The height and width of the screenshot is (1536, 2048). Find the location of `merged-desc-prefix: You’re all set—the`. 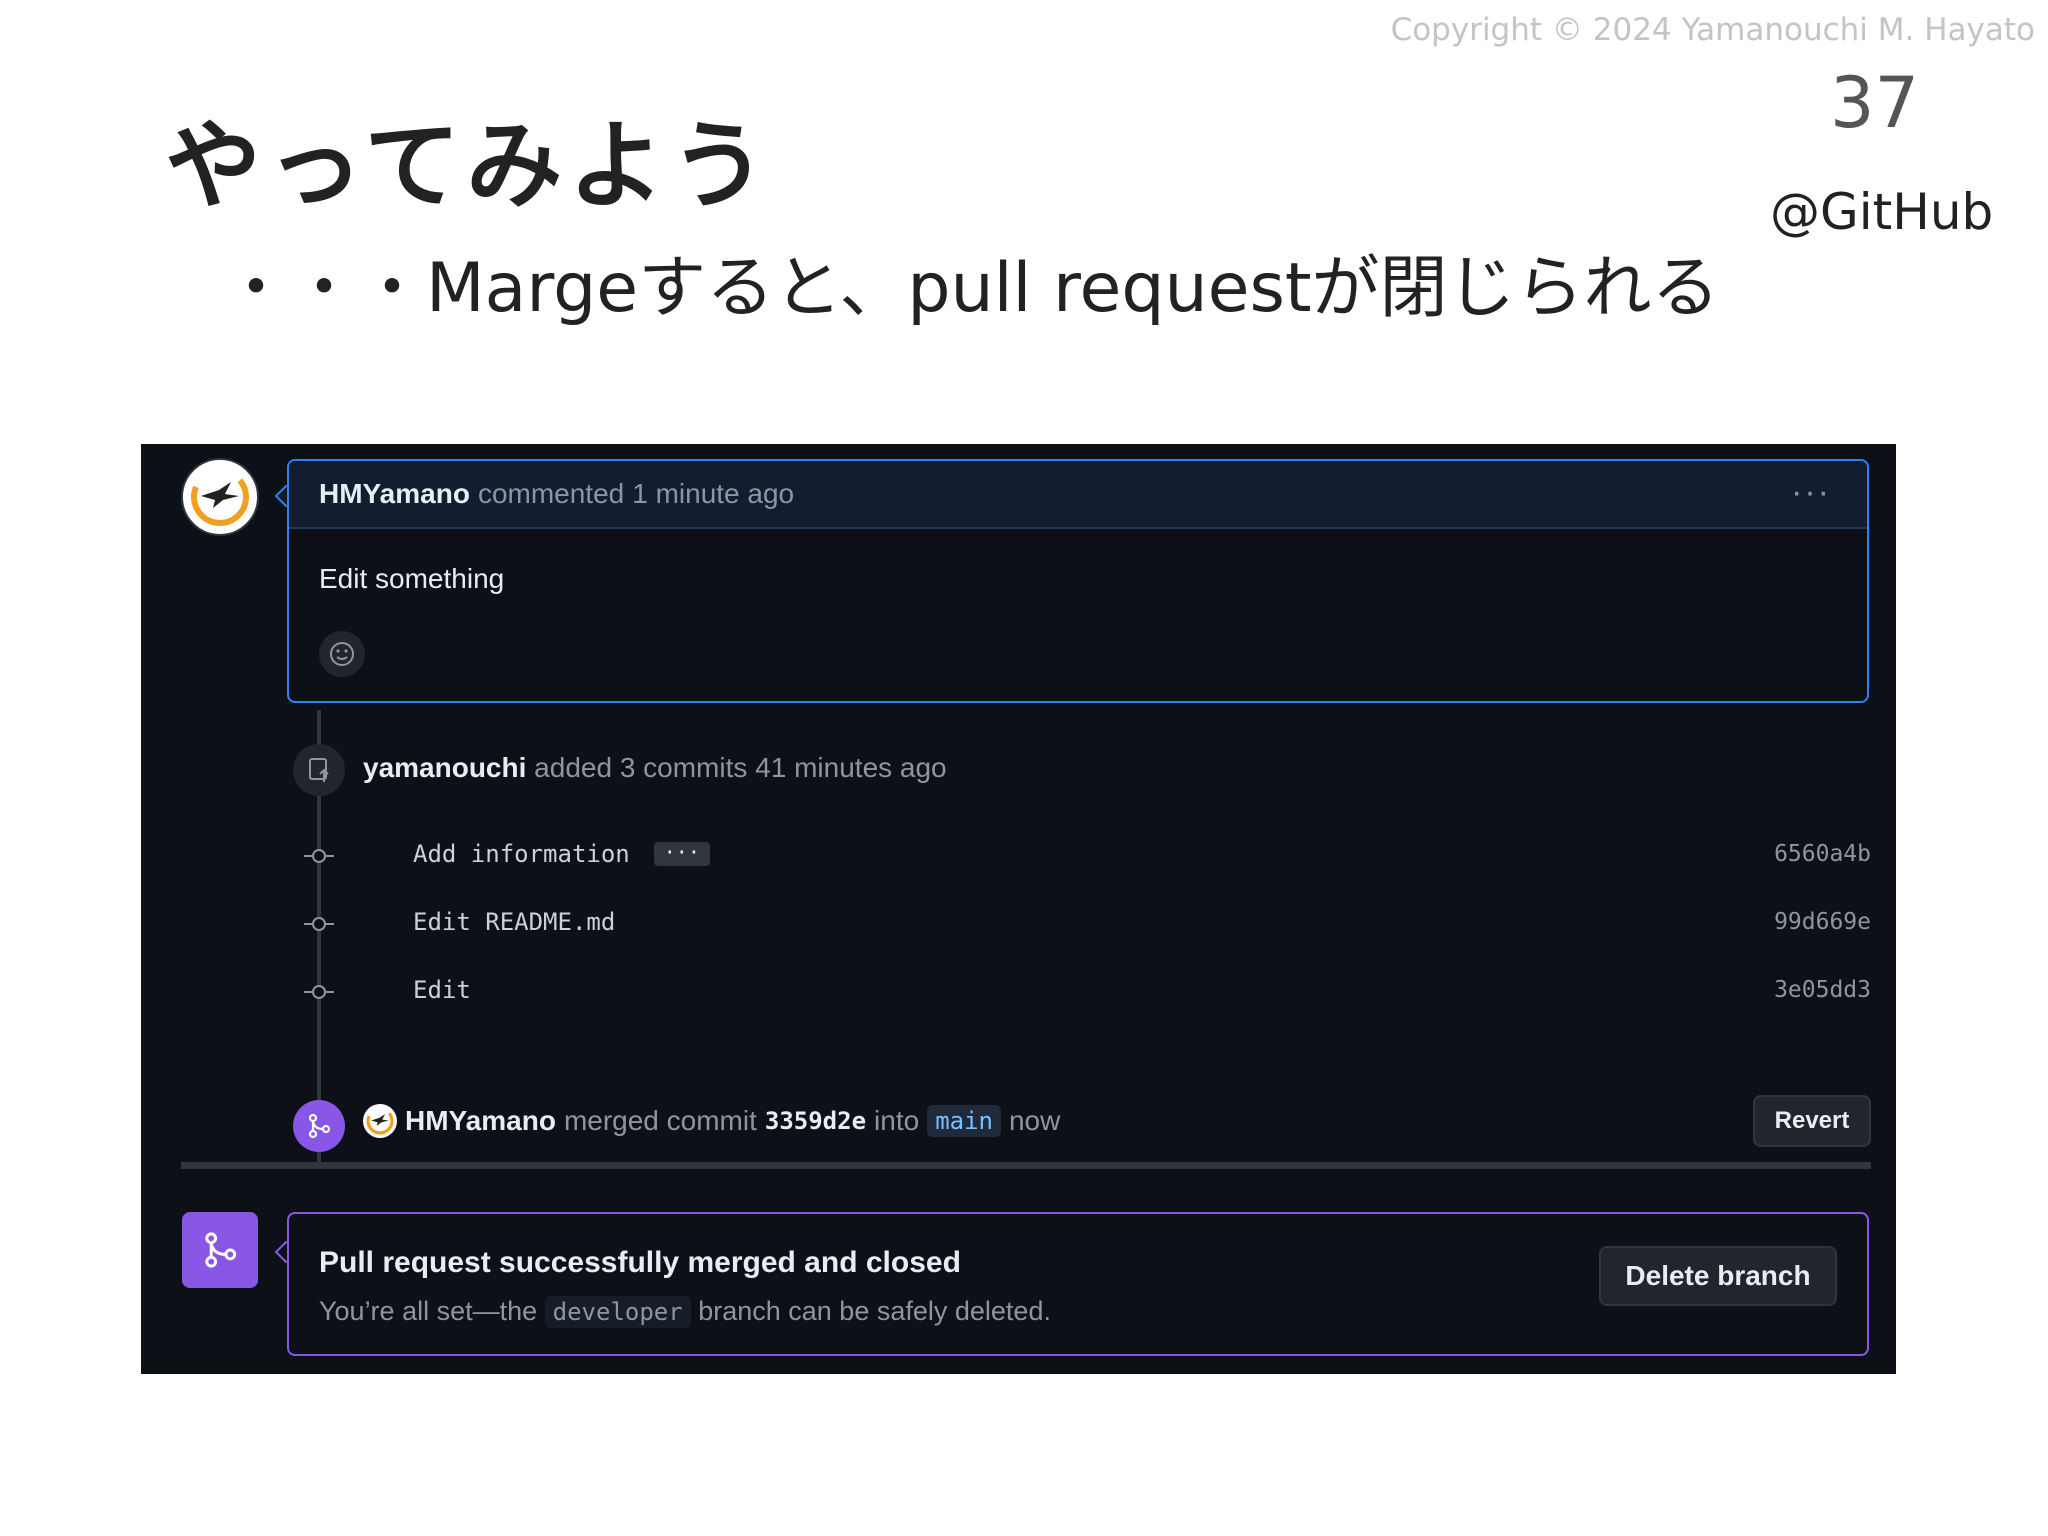

merged-desc-prefix: You’re all set—the is located at coordinates (428, 1311).